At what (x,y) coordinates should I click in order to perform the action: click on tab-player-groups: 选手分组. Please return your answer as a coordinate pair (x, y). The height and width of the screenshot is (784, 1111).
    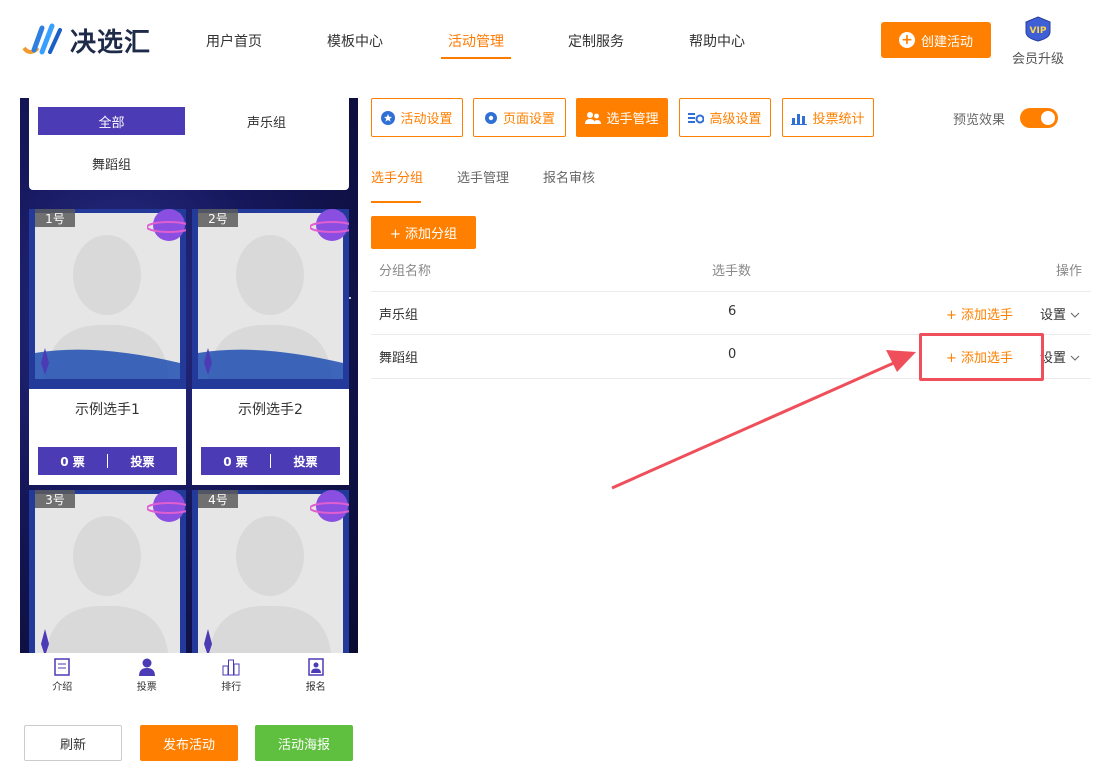
    Looking at the image, I should click on (397, 176).